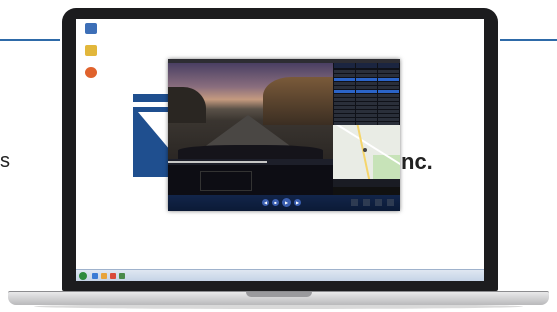 This screenshot has height=312, width=557. What do you see at coordinates (386, 167) in the screenshot?
I see `map-park-area` at bounding box center [386, 167].